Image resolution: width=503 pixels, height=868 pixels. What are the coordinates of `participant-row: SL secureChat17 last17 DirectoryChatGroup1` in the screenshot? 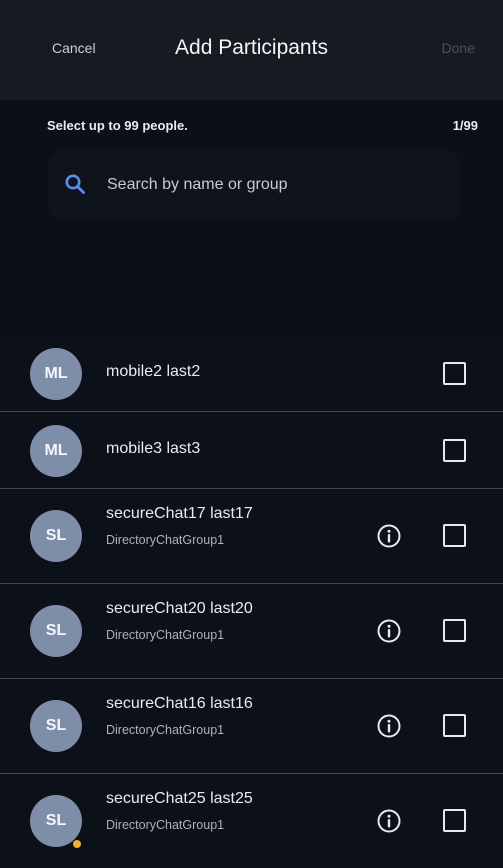 It's located at (251, 536).